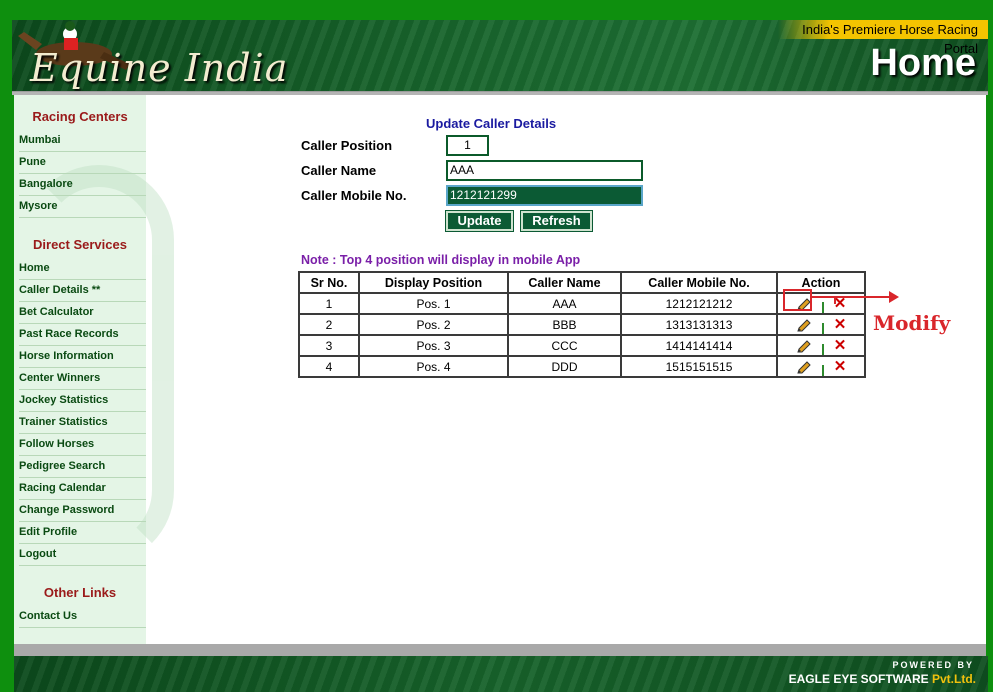 This screenshot has height=692, width=993. What do you see at coordinates (699, 282) in the screenshot?
I see `col-header-caller-mobile: Caller Mobile No.` at bounding box center [699, 282].